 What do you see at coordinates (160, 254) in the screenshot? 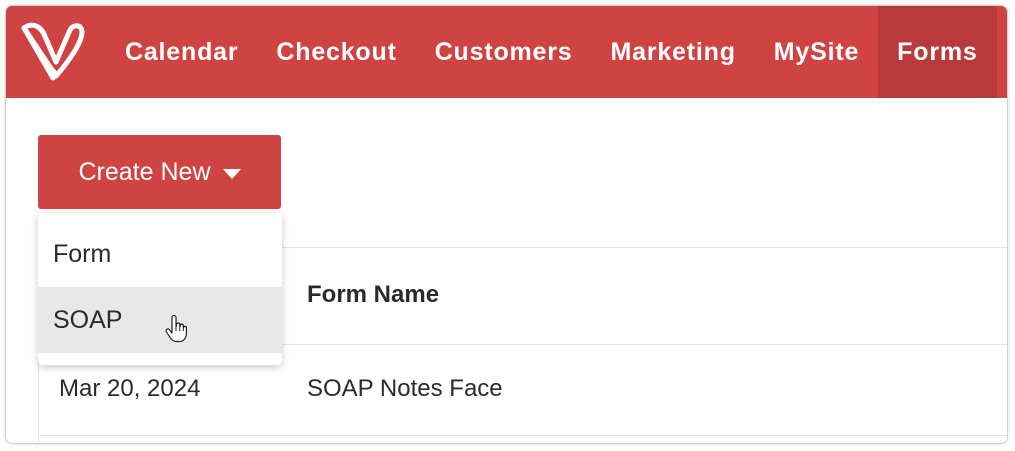
I see `menu-item-form: Form` at bounding box center [160, 254].